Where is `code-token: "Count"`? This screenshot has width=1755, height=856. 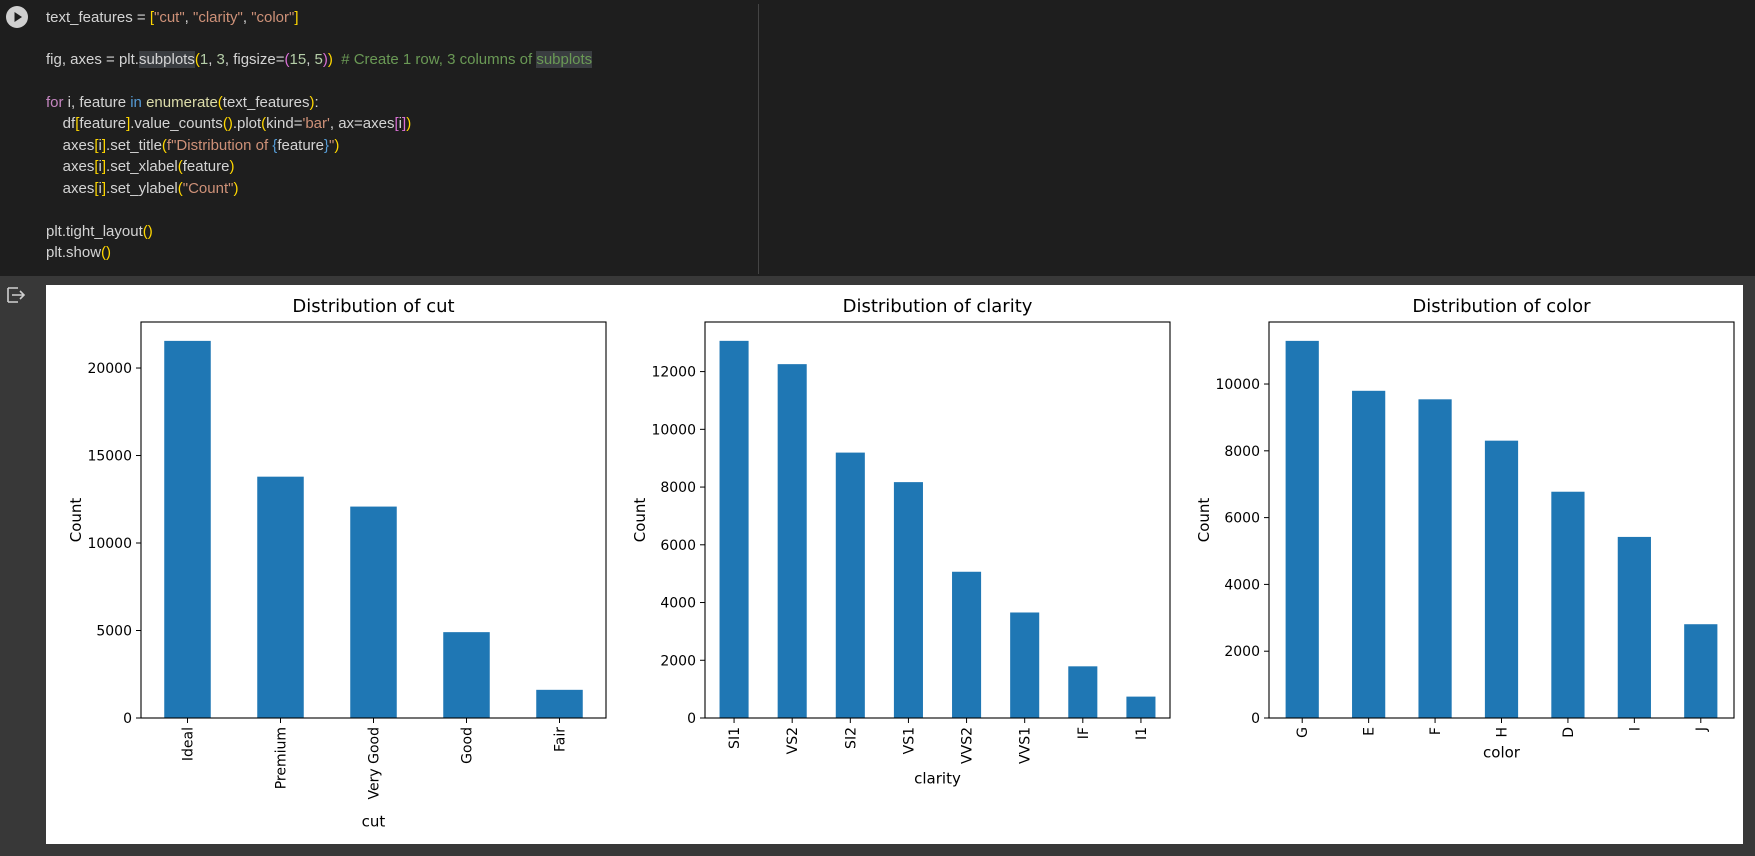
code-token: "Count" is located at coordinates (208, 188).